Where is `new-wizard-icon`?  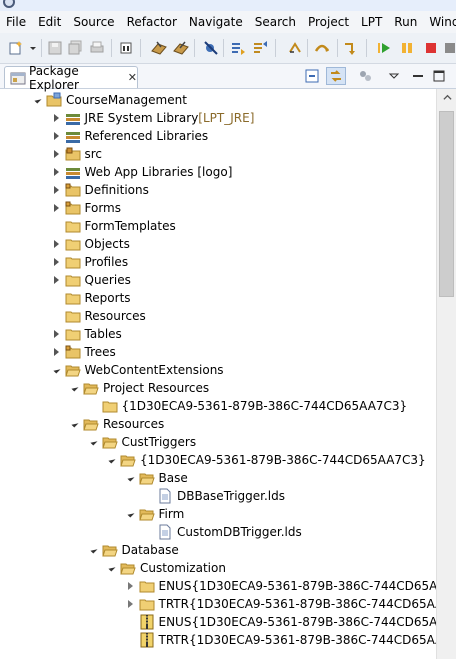
new-wizard-icon is located at coordinates (16, 48).